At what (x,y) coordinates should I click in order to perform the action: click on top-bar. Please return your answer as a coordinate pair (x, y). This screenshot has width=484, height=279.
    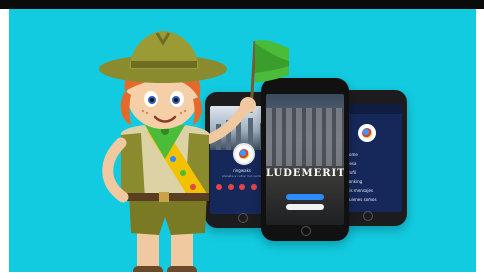
    Looking at the image, I should click on (242, 4).